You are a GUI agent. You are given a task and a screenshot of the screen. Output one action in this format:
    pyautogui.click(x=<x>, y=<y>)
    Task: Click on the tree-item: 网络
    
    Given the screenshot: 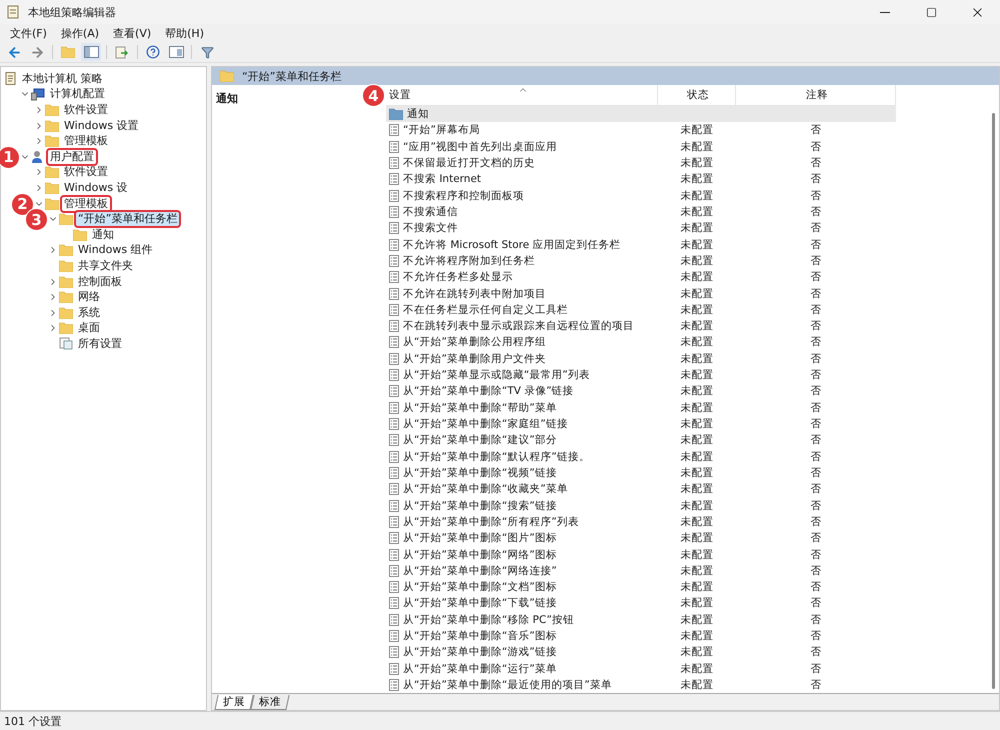 What is the action you would take?
    pyautogui.click(x=89, y=297)
    